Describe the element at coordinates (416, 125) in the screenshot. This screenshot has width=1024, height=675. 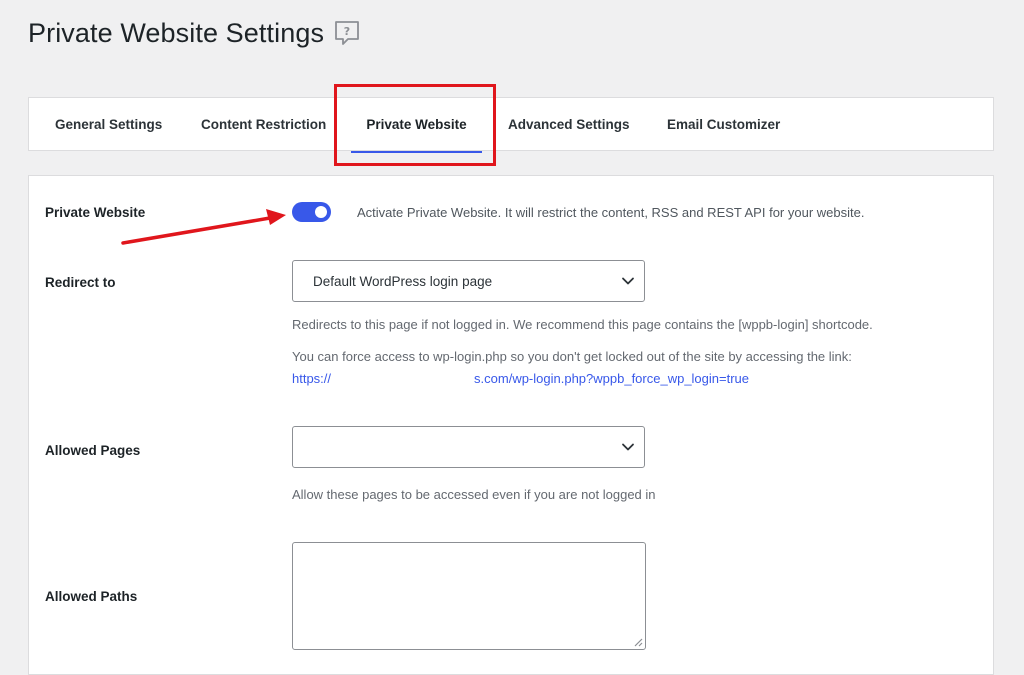
I see `tab-private-website: Private Website` at that location.